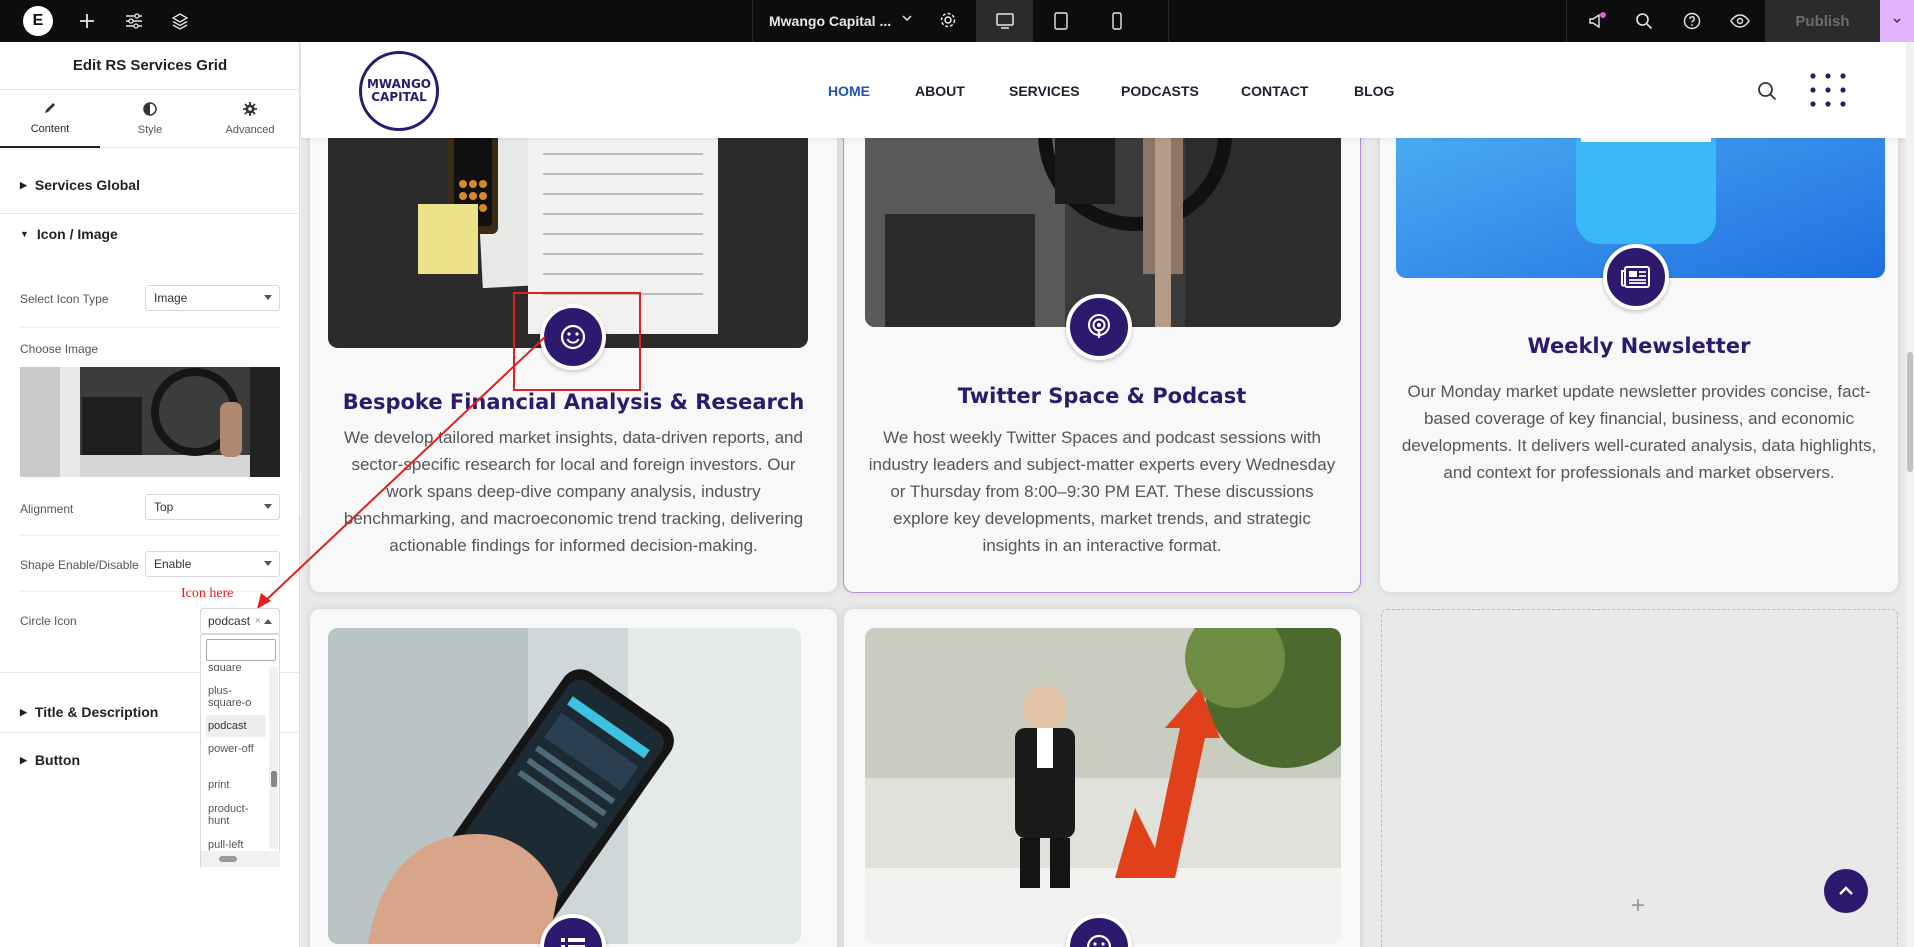 This screenshot has width=1914, height=947. What do you see at coordinates (1692, 21) in the screenshot?
I see `help-icon` at bounding box center [1692, 21].